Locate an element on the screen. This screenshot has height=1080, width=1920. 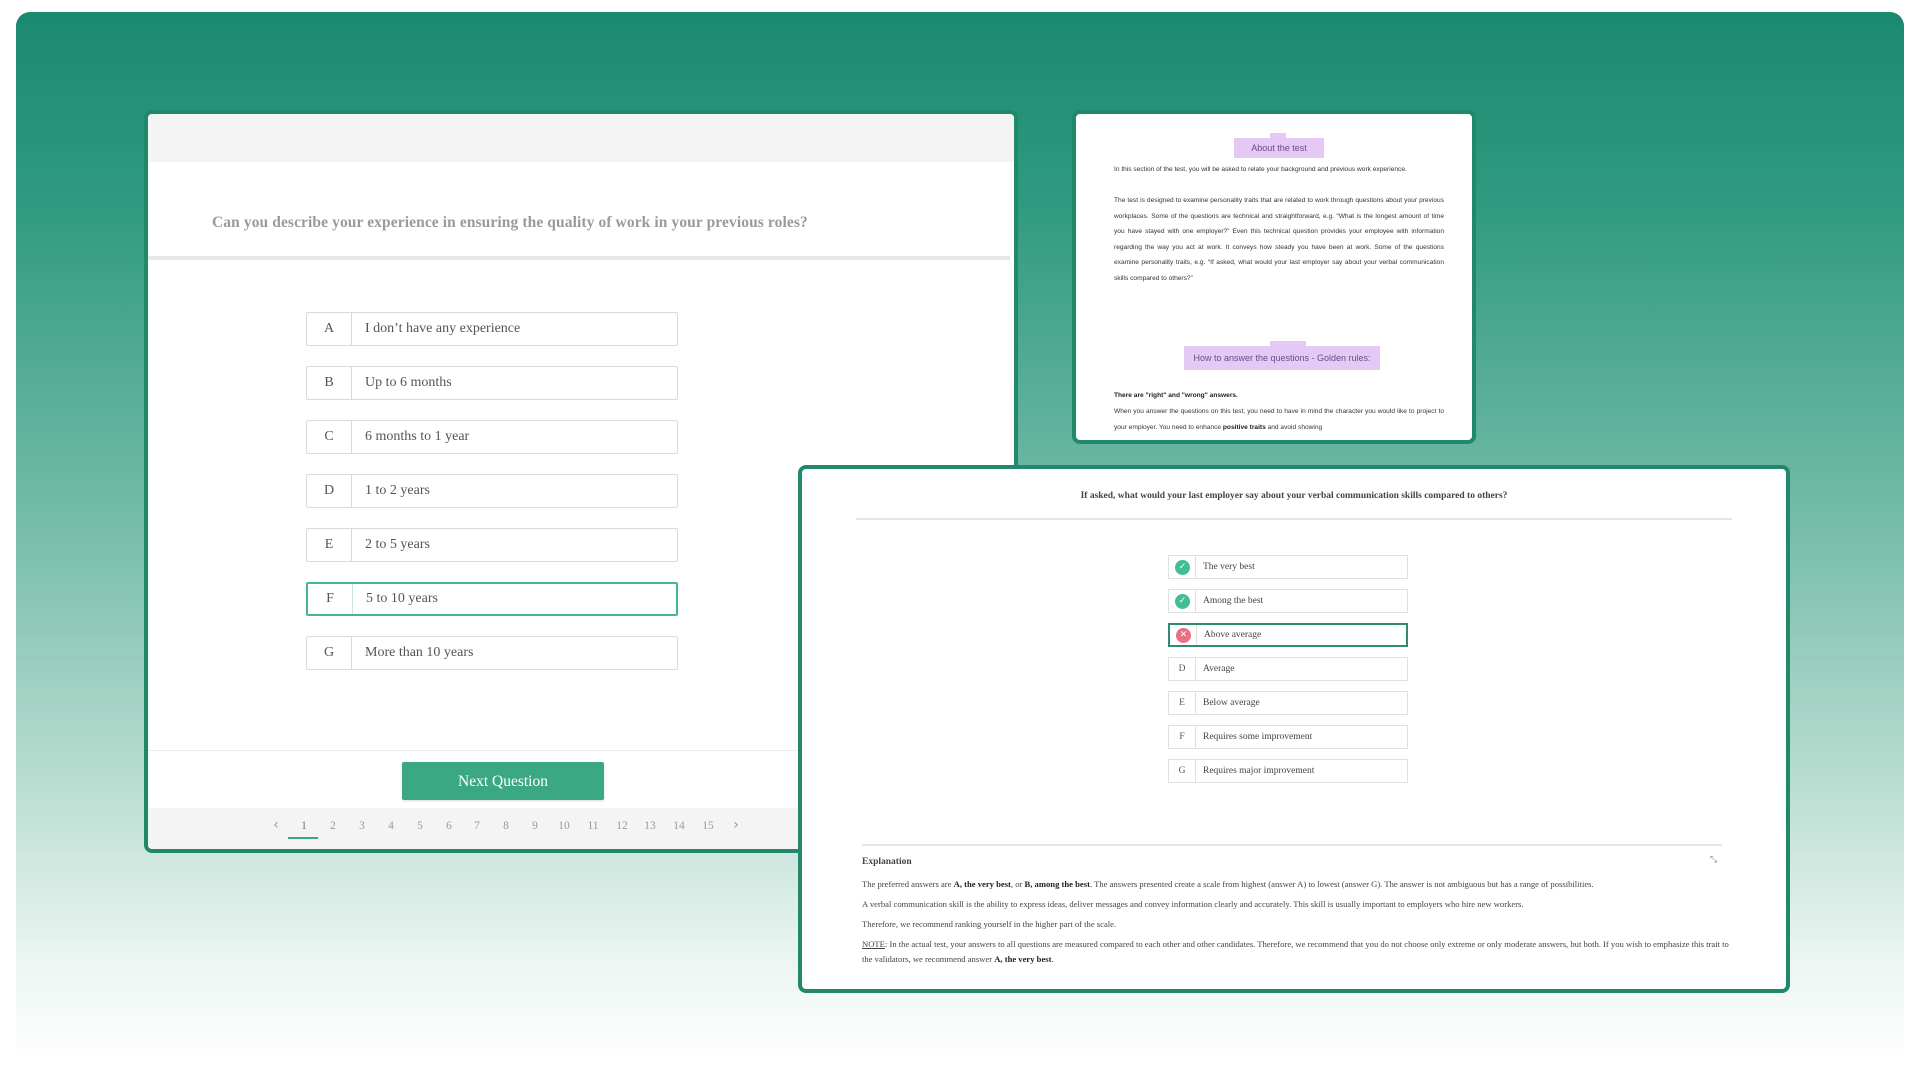
exp-bold: B, among the best is located at coordinates (1057, 884).